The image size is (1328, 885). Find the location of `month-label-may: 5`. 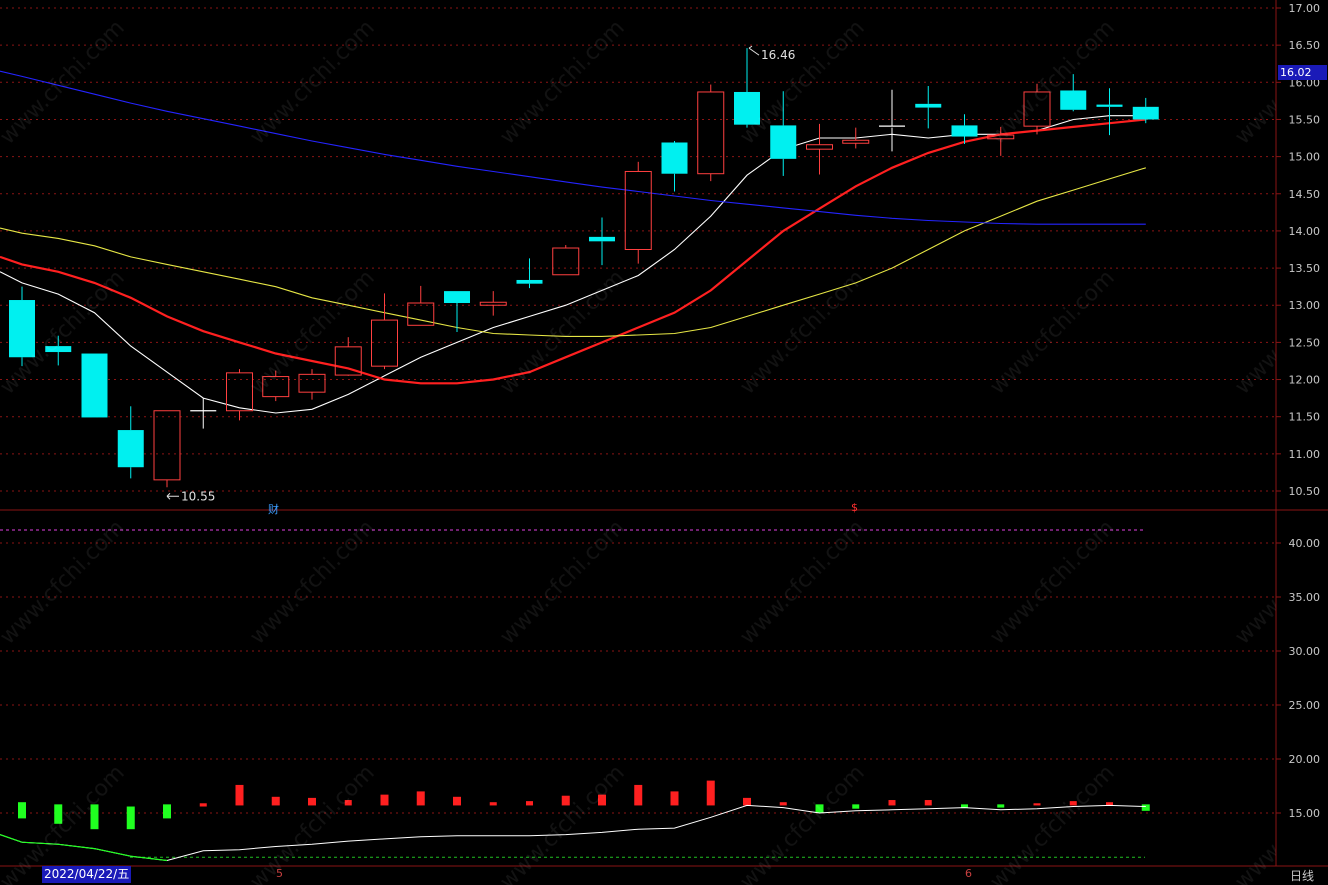

month-label-may: 5 is located at coordinates (279, 873).